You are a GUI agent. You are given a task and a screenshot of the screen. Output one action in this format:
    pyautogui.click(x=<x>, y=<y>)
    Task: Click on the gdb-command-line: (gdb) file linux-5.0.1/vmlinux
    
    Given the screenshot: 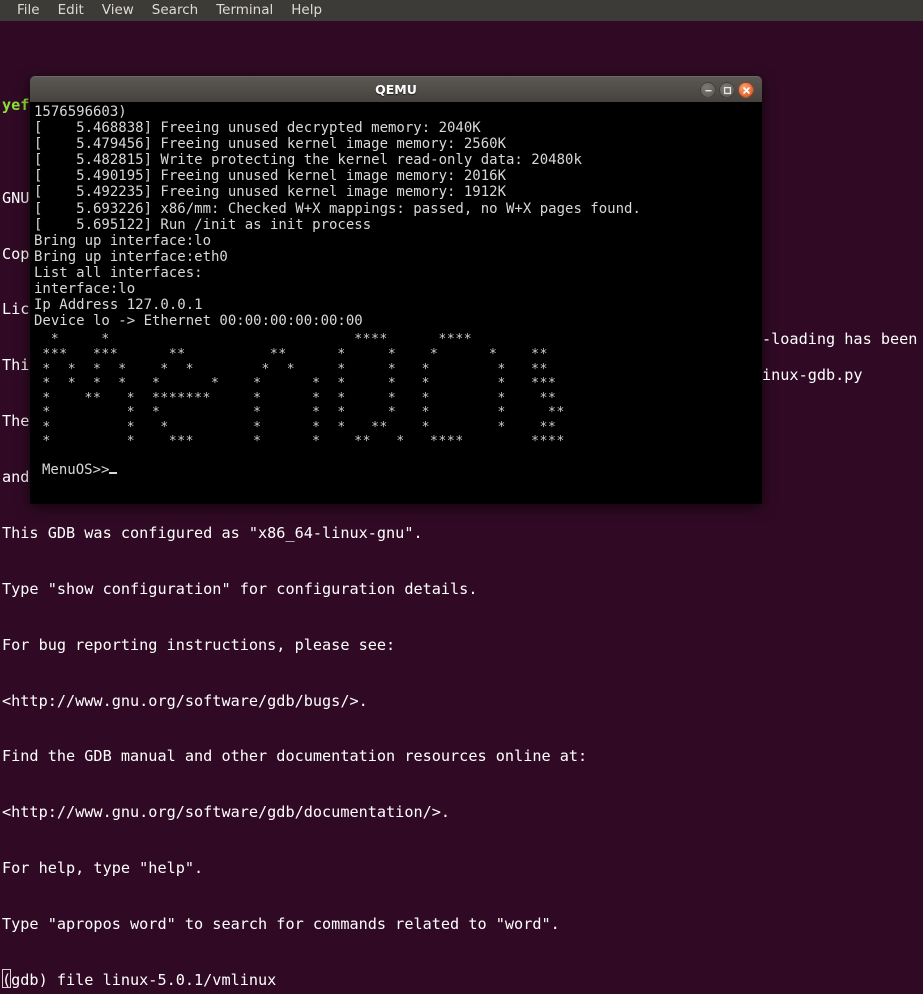 What is the action you would take?
    pyautogui.click(x=139, y=979)
    